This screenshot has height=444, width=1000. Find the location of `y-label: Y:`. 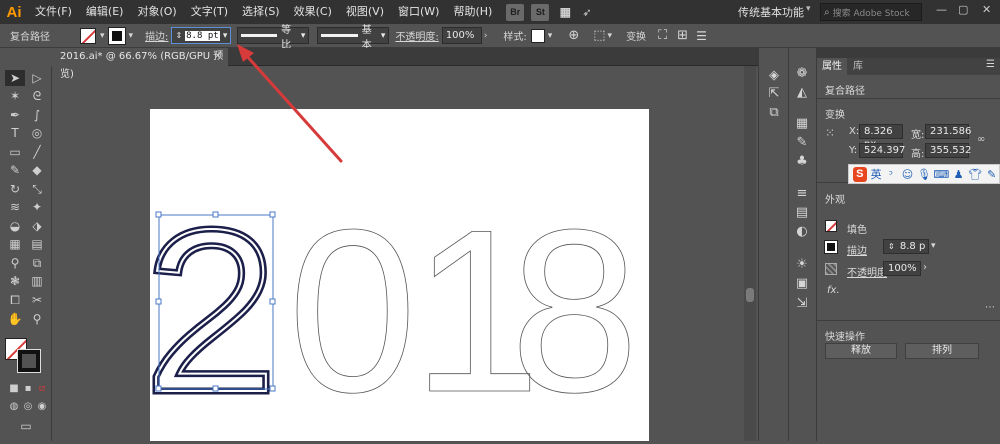

y-label: Y: is located at coordinates (853, 150).